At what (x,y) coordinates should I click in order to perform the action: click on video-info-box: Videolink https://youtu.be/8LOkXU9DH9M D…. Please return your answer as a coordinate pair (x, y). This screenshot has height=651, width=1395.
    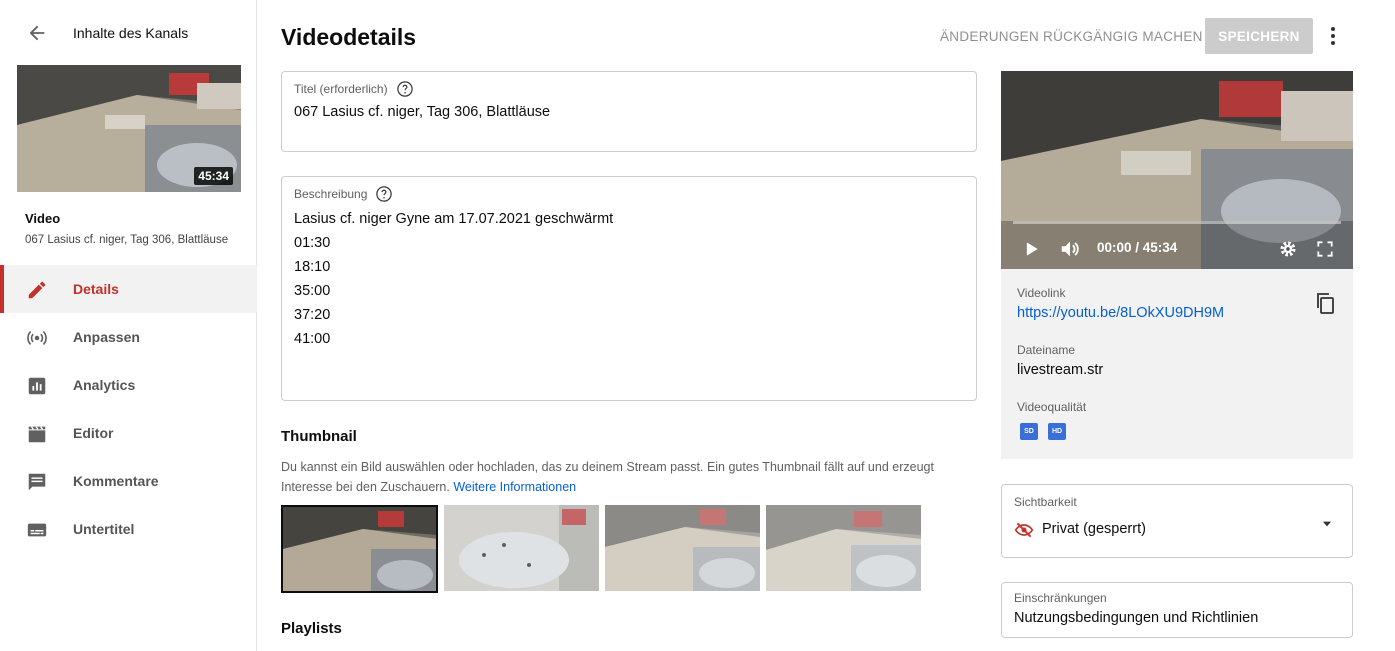
    Looking at the image, I should click on (1177, 364).